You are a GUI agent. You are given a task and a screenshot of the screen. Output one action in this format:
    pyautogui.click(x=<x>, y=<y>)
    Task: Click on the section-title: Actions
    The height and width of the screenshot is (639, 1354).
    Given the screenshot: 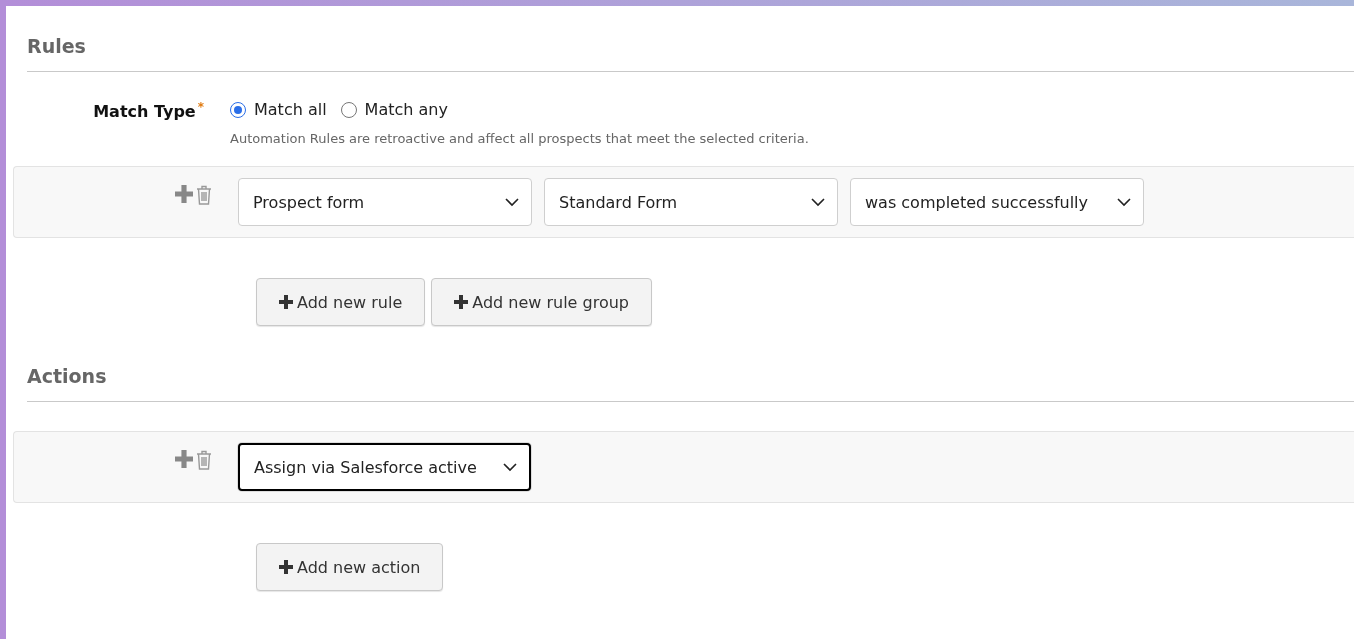 What is the action you would take?
    pyautogui.click(x=690, y=379)
    